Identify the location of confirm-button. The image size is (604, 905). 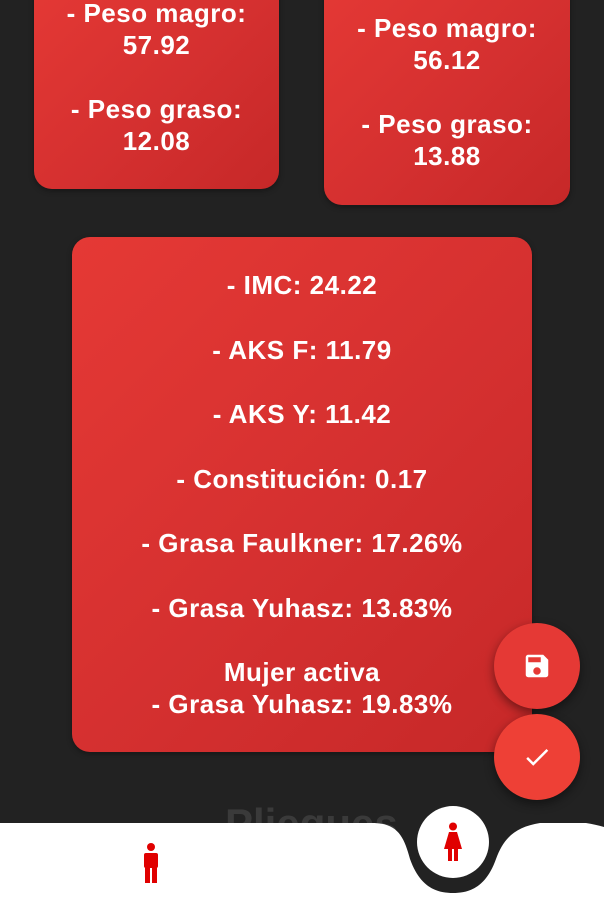
(537, 757).